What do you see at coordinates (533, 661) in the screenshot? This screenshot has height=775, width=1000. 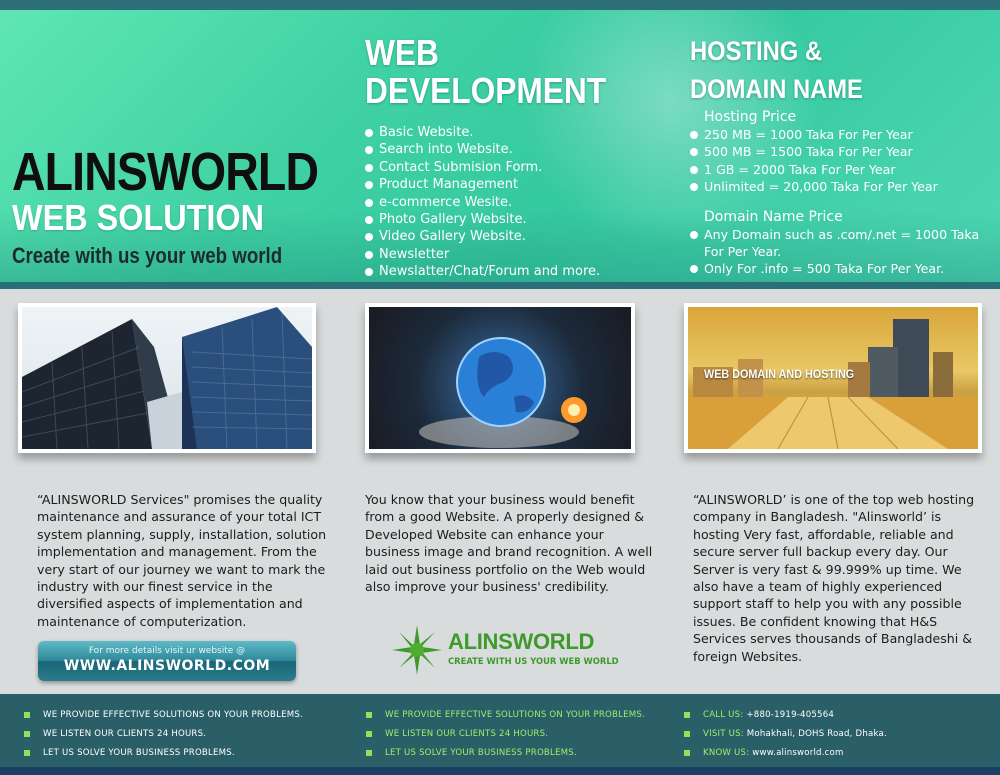 I see `logo-tagline: CREATE WITH US YOUR WEB WORLD` at bounding box center [533, 661].